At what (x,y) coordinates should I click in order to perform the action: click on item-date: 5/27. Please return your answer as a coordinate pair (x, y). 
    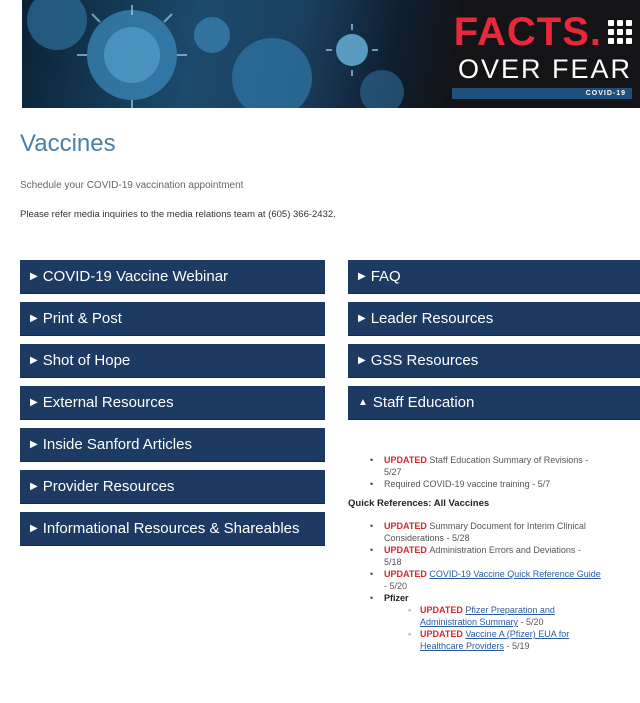
    Looking at the image, I should click on (393, 472).